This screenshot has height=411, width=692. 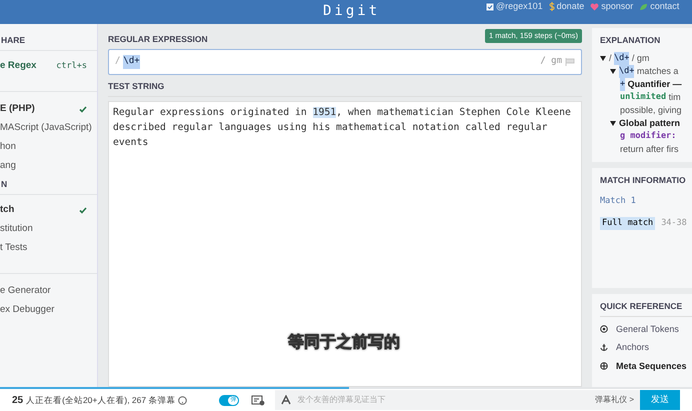 I want to click on shortcut-label: ctrl+s, so click(x=71, y=66).